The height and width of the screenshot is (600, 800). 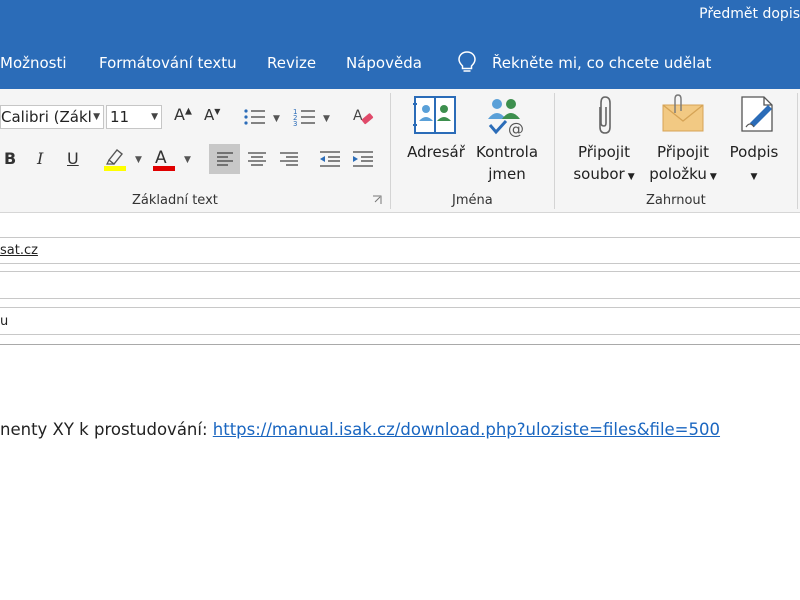 I want to click on tab-format-text: Formátování textu, so click(x=168, y=63).